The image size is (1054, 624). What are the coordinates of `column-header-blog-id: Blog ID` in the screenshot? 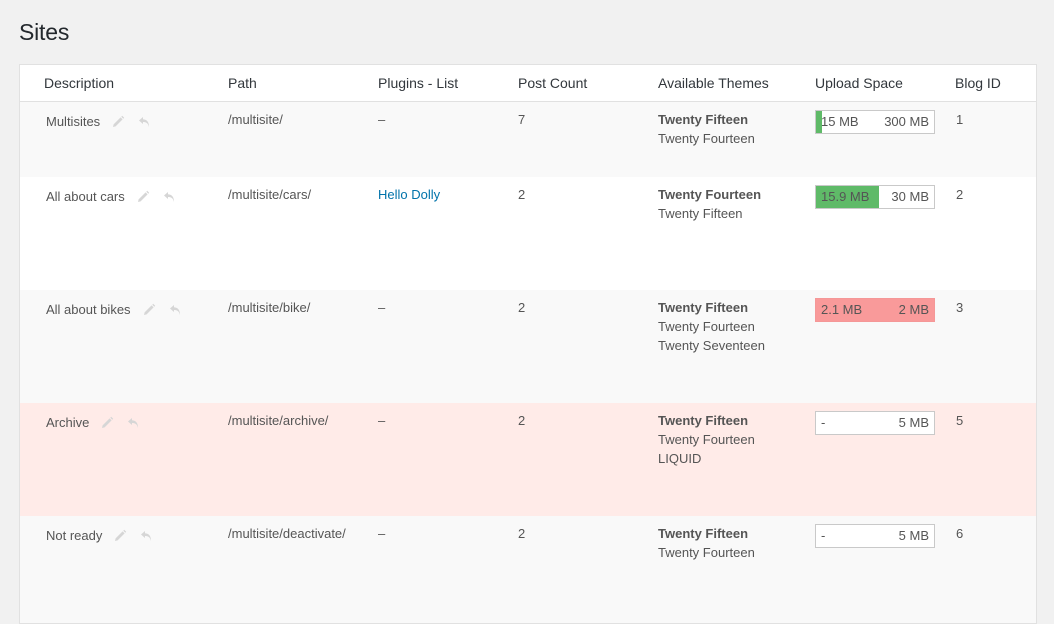 It's located at (978, 83).